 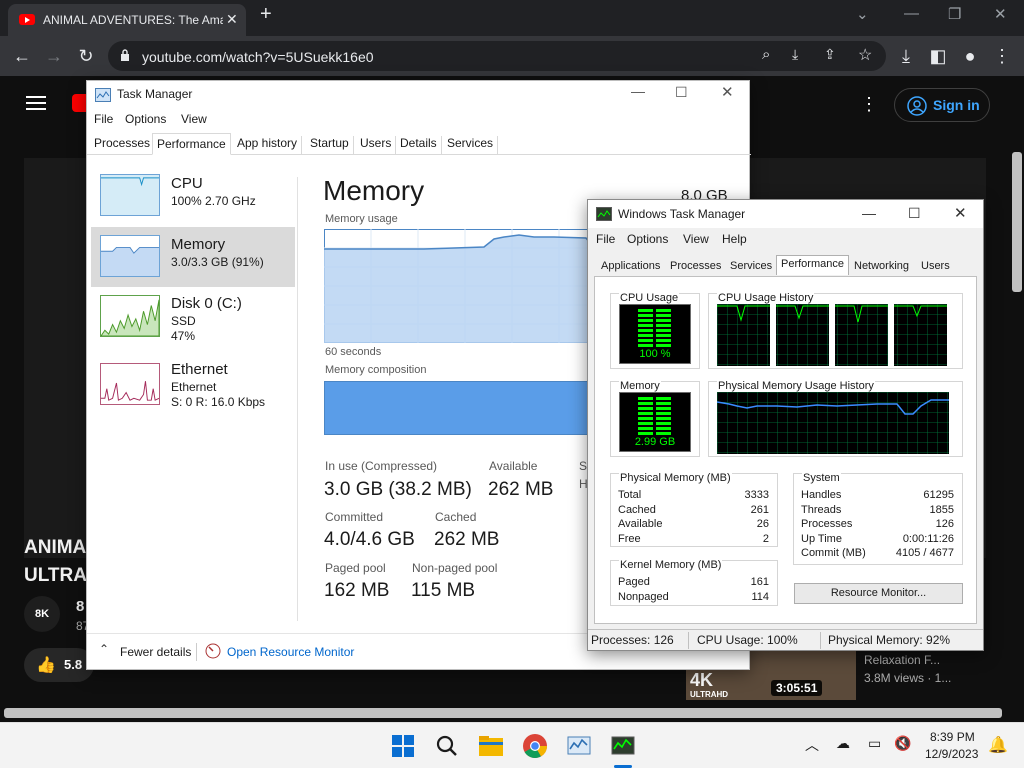 What do you see at coordinates (497, 56) in the screenshot?
I see `address-bar: youtube.com/watch?v=5USuekk16e0 ⌕ ⤓ ⇪ ☆` at bounding box center [497, 56].